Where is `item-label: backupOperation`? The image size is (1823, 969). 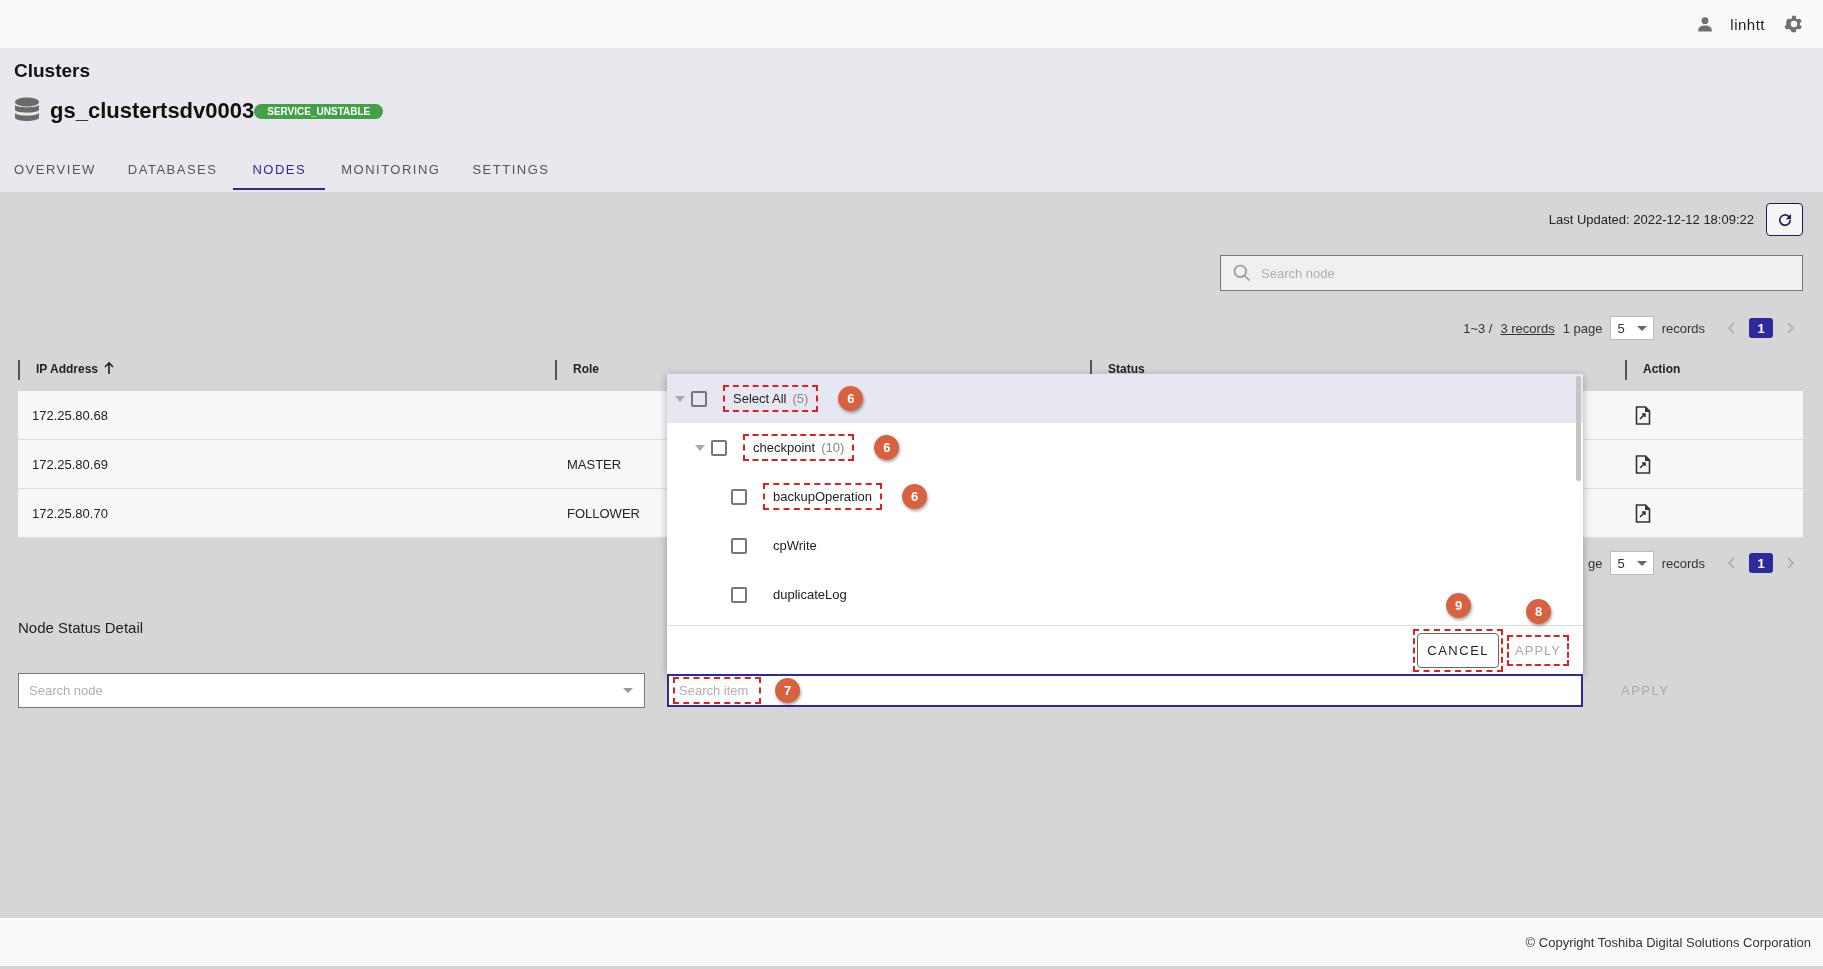 item-label: backupOperation is located at coordinates (822, 496).